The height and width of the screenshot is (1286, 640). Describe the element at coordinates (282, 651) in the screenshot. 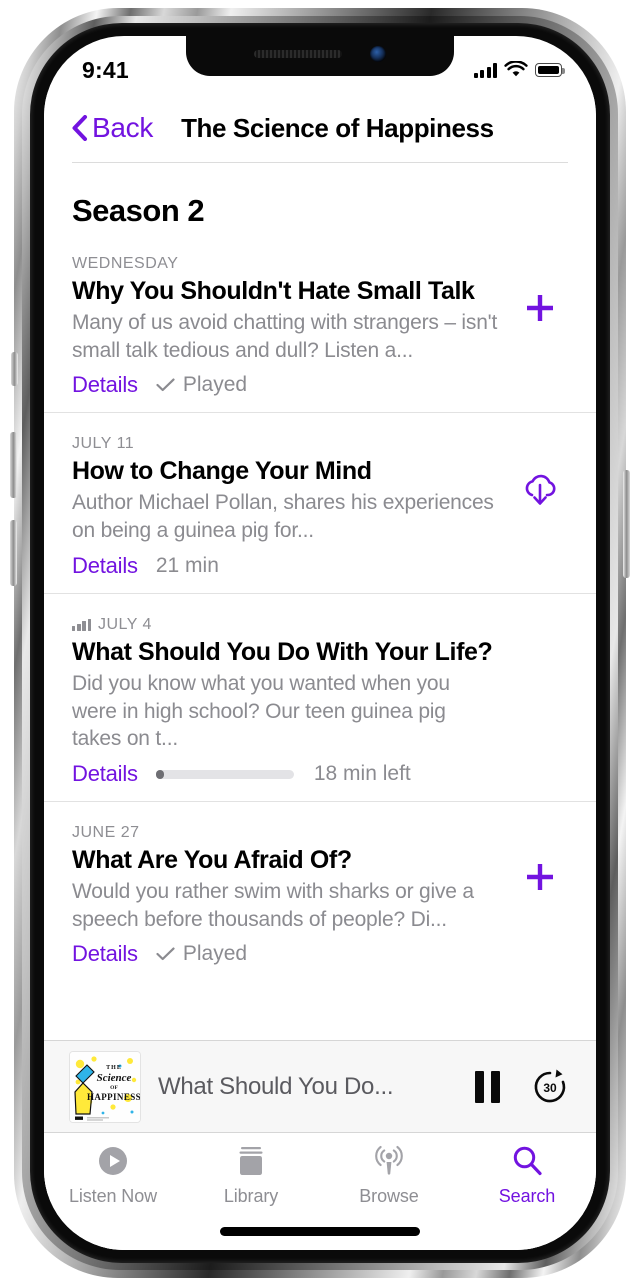

I see `episode-title: What Should You Do With Your Life?` at that location.